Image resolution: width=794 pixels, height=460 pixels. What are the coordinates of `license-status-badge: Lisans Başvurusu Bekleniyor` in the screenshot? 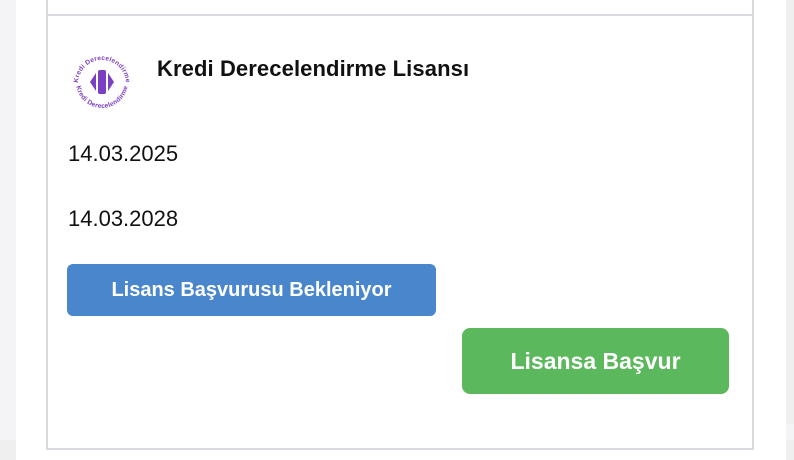 It's located at (251, 290).